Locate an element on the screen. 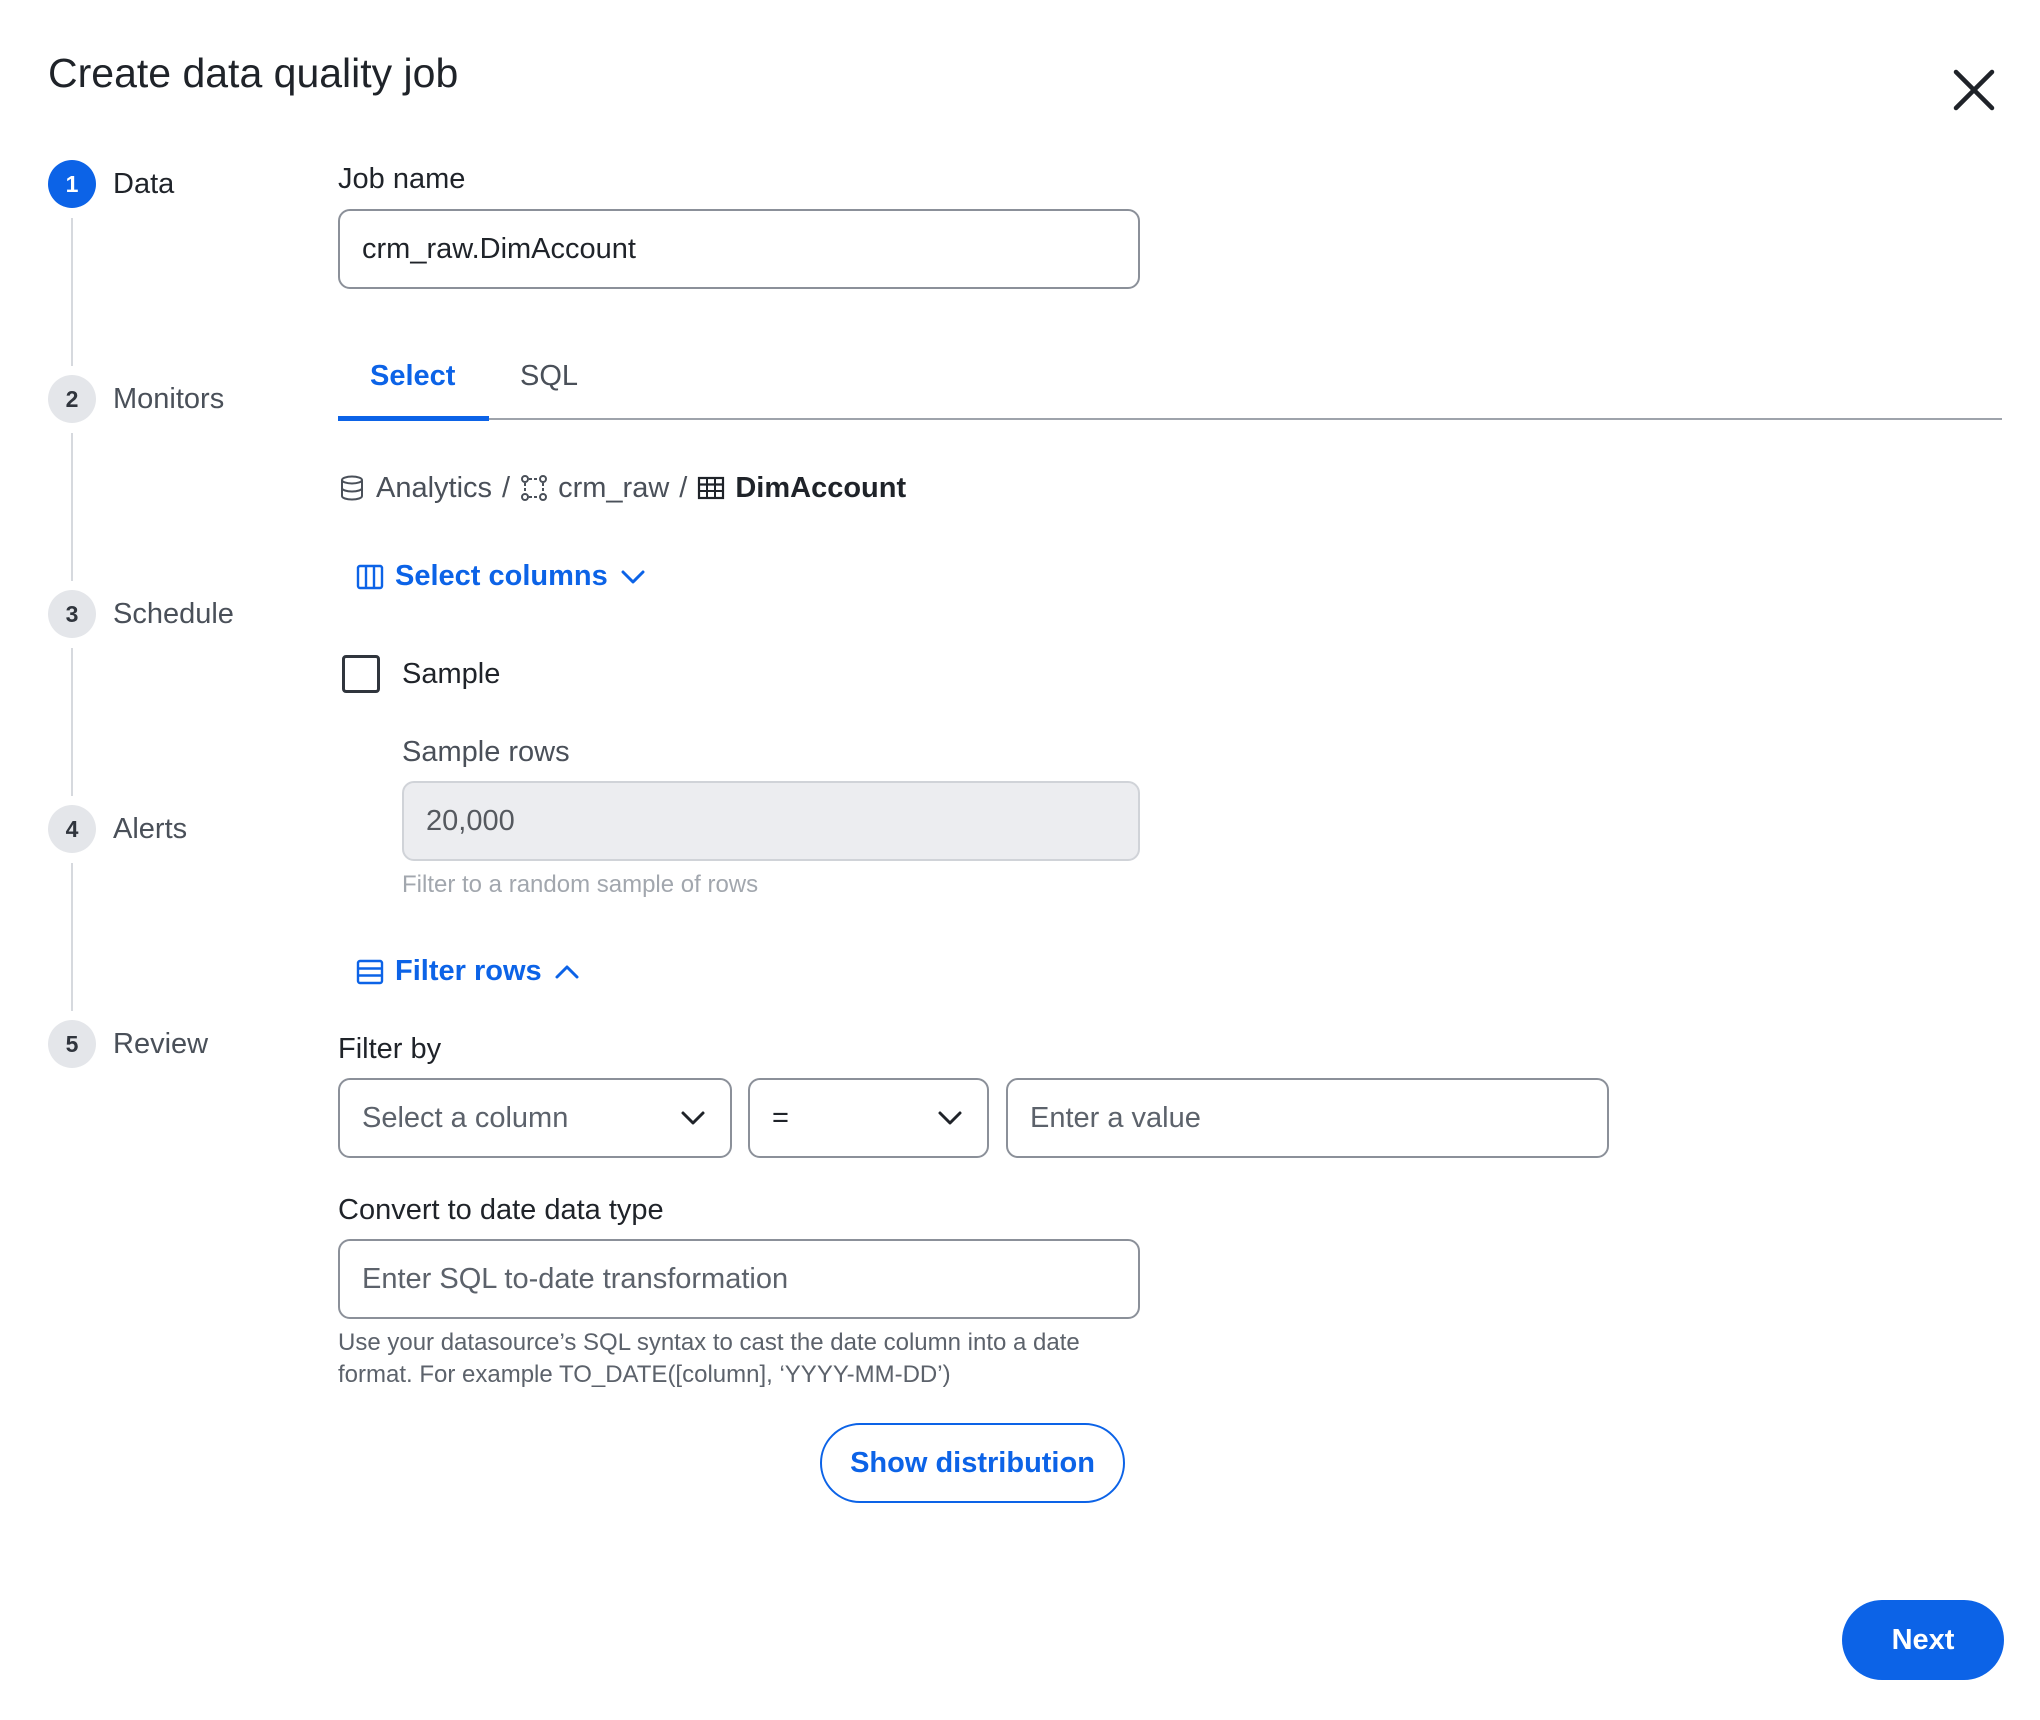  active-tab-indicator is located at coordinates (413, 418).